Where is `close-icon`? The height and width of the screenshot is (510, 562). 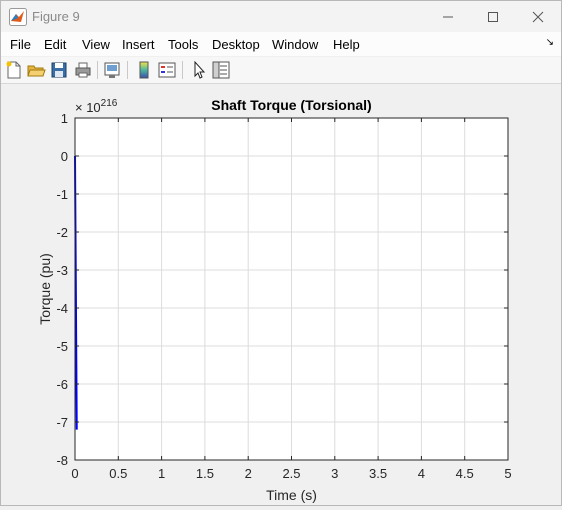
close-icon is located at coordinates (538, 16).